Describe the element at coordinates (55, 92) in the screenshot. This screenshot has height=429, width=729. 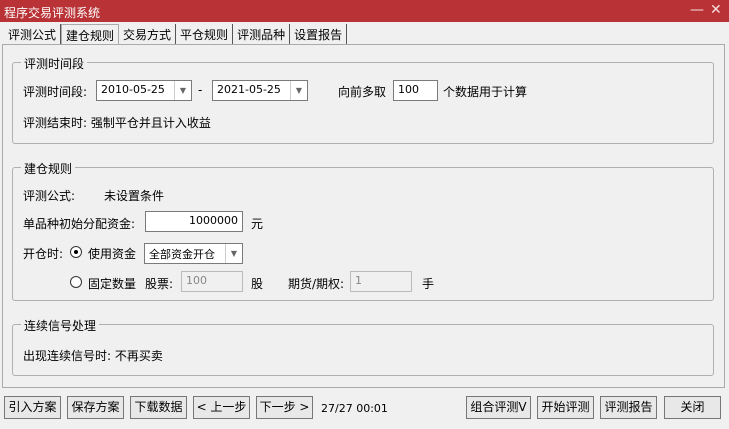
I see `period-label: 评测时间段:` at that location.